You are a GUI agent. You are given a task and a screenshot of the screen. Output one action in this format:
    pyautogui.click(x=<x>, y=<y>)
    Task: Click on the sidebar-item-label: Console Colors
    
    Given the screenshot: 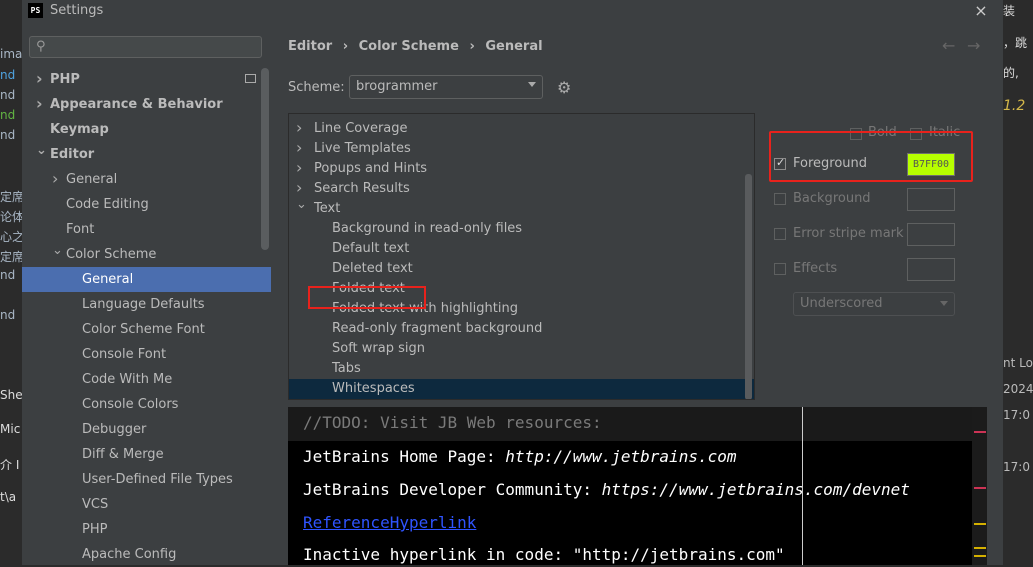 What is the action you would take?
    pyautogui.click(x=130, y=404)
    